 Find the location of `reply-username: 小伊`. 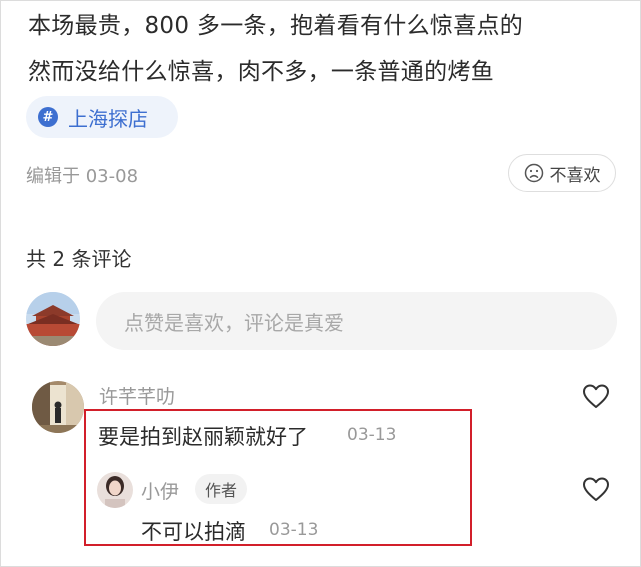

reply-username: 小伊 is located at coordinates (160, 490).